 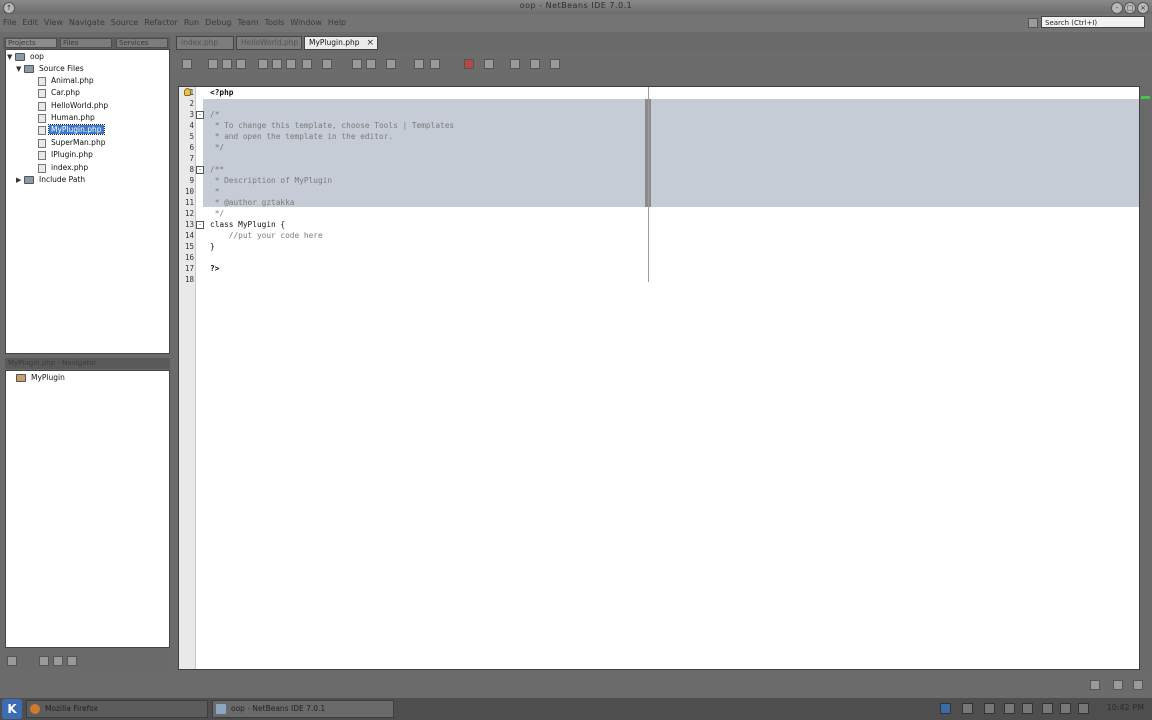 What do you see at coordinates (269, 43) in the screenshot?
I see `tab-helloworld-php: HelloWorld.php` at bounding box center [269, 43].